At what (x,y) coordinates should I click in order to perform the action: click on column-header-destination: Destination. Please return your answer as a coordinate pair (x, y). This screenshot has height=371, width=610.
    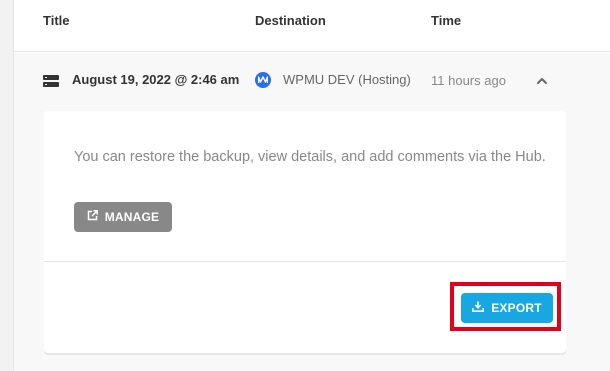
    Looking at the image, I should click on (290, 20).